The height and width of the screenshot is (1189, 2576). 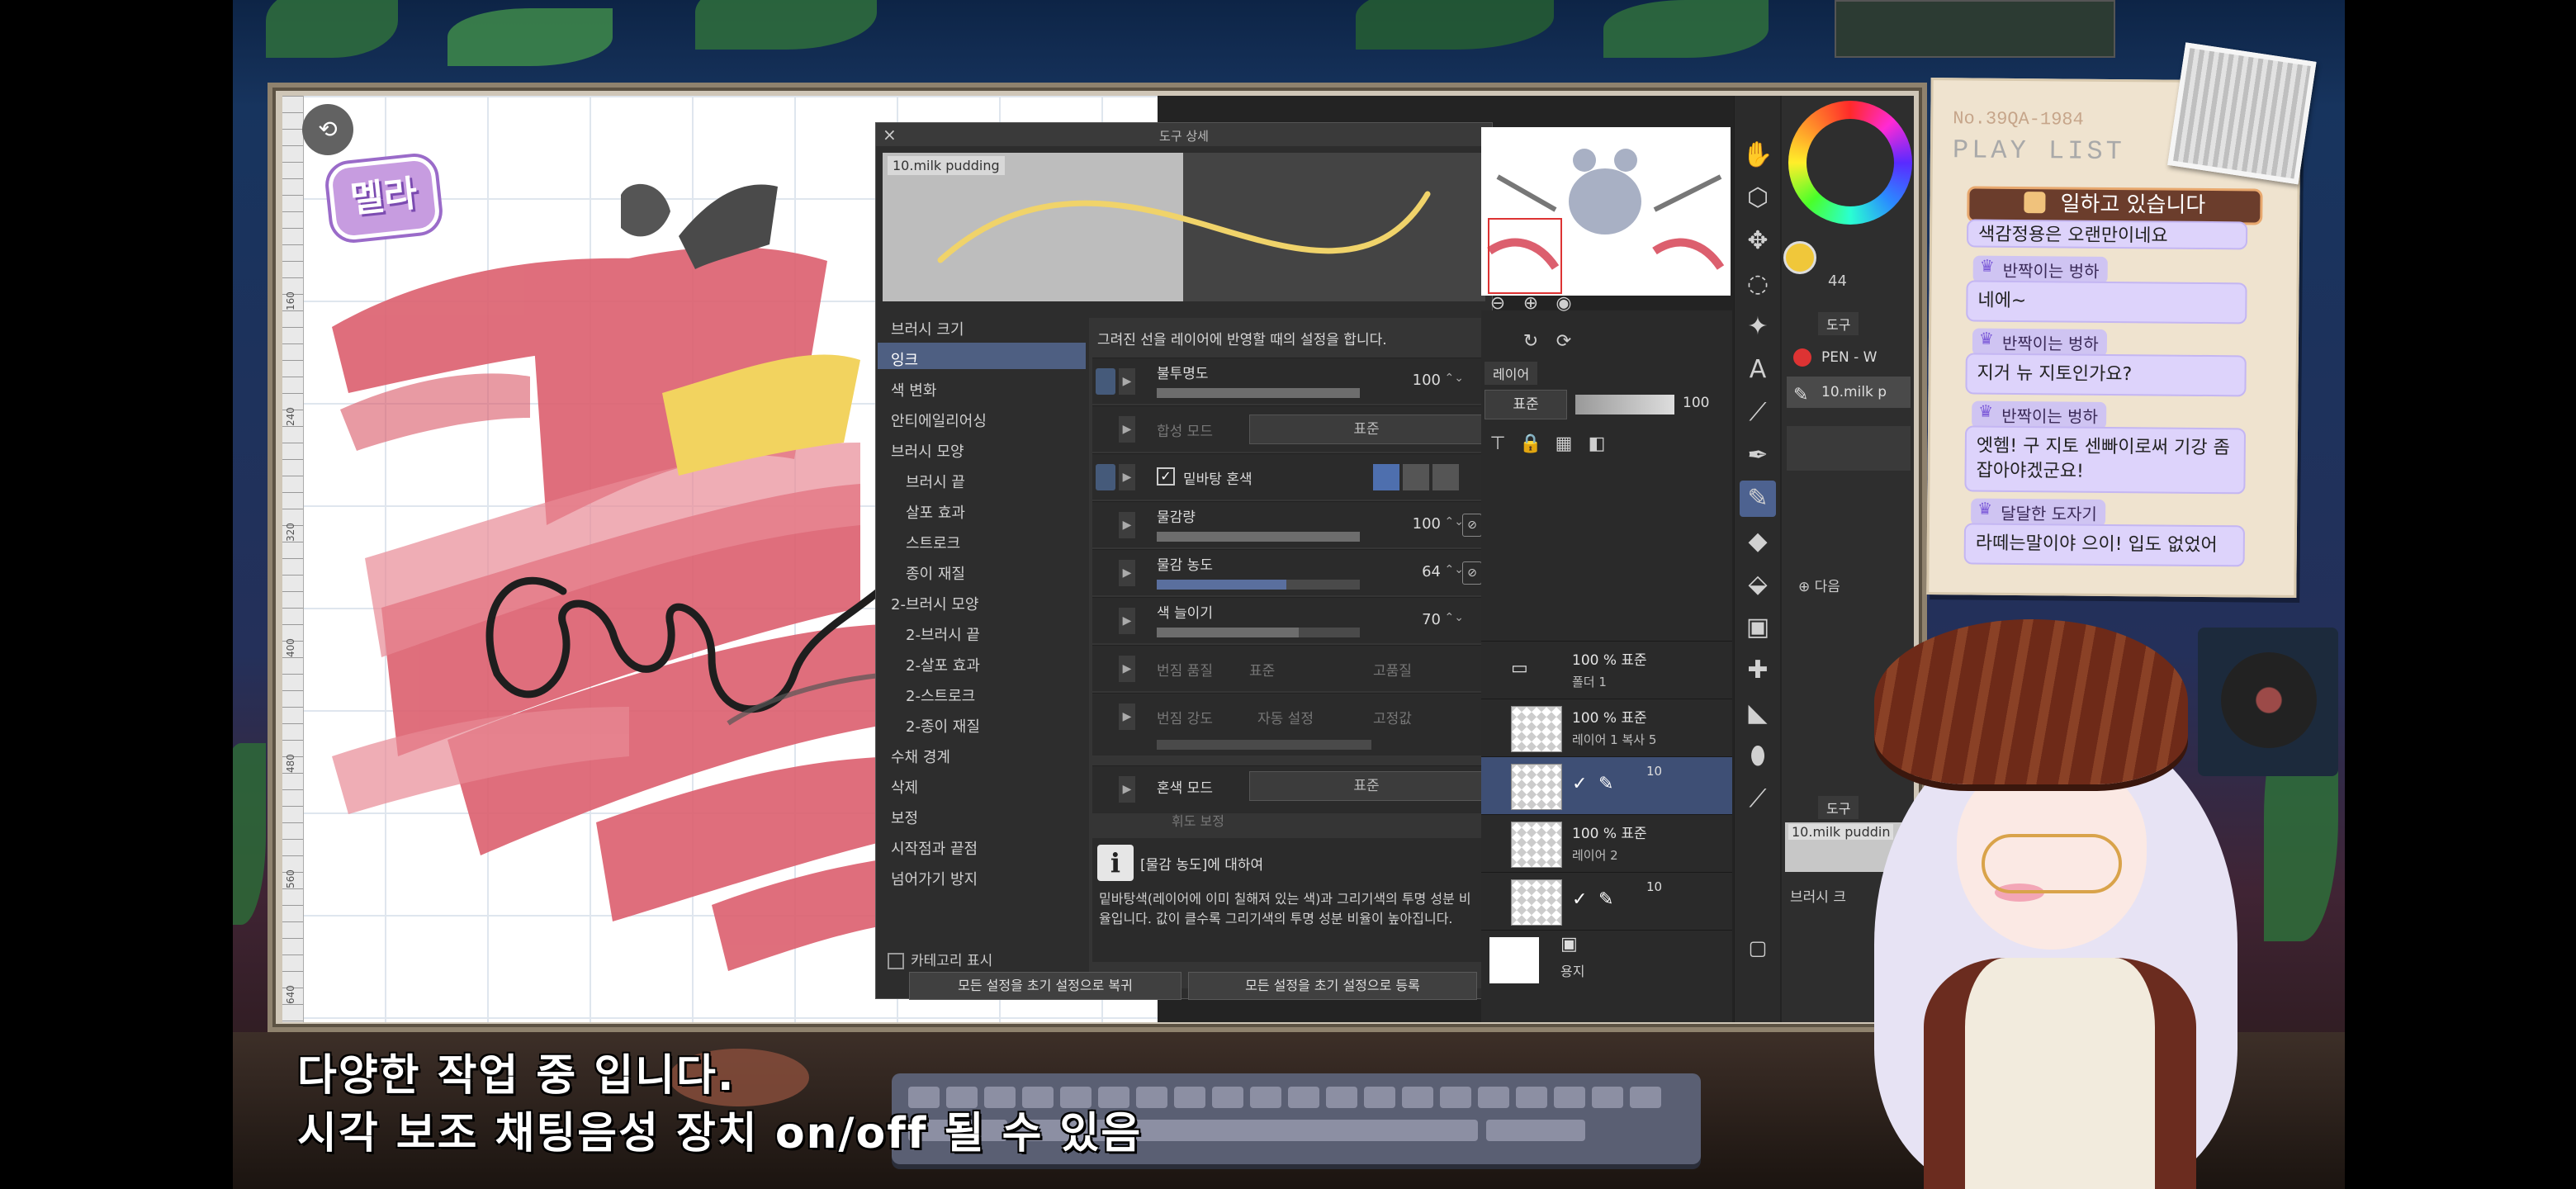 What do you see at coordinates (1564, 304) in the screenshot?
I see `fit-icon: ◉` at bounding box center [1564, 304].